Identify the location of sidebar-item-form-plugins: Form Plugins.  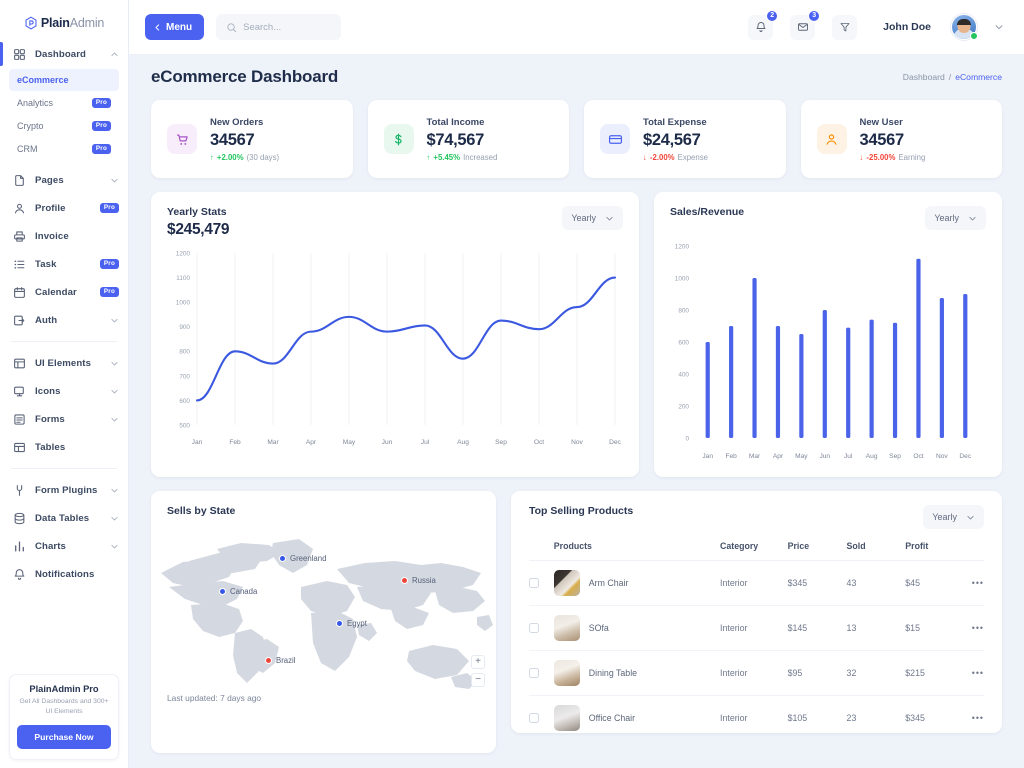
(64, 490).